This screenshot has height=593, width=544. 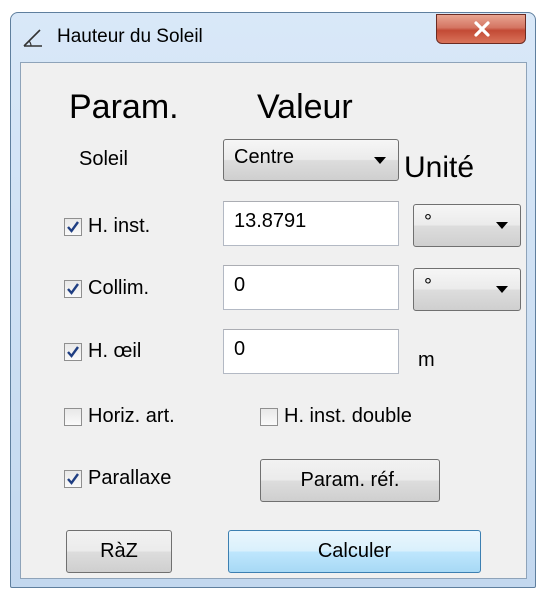 I want to click on horiz-art-checkbox, so click(x=73, y=417).